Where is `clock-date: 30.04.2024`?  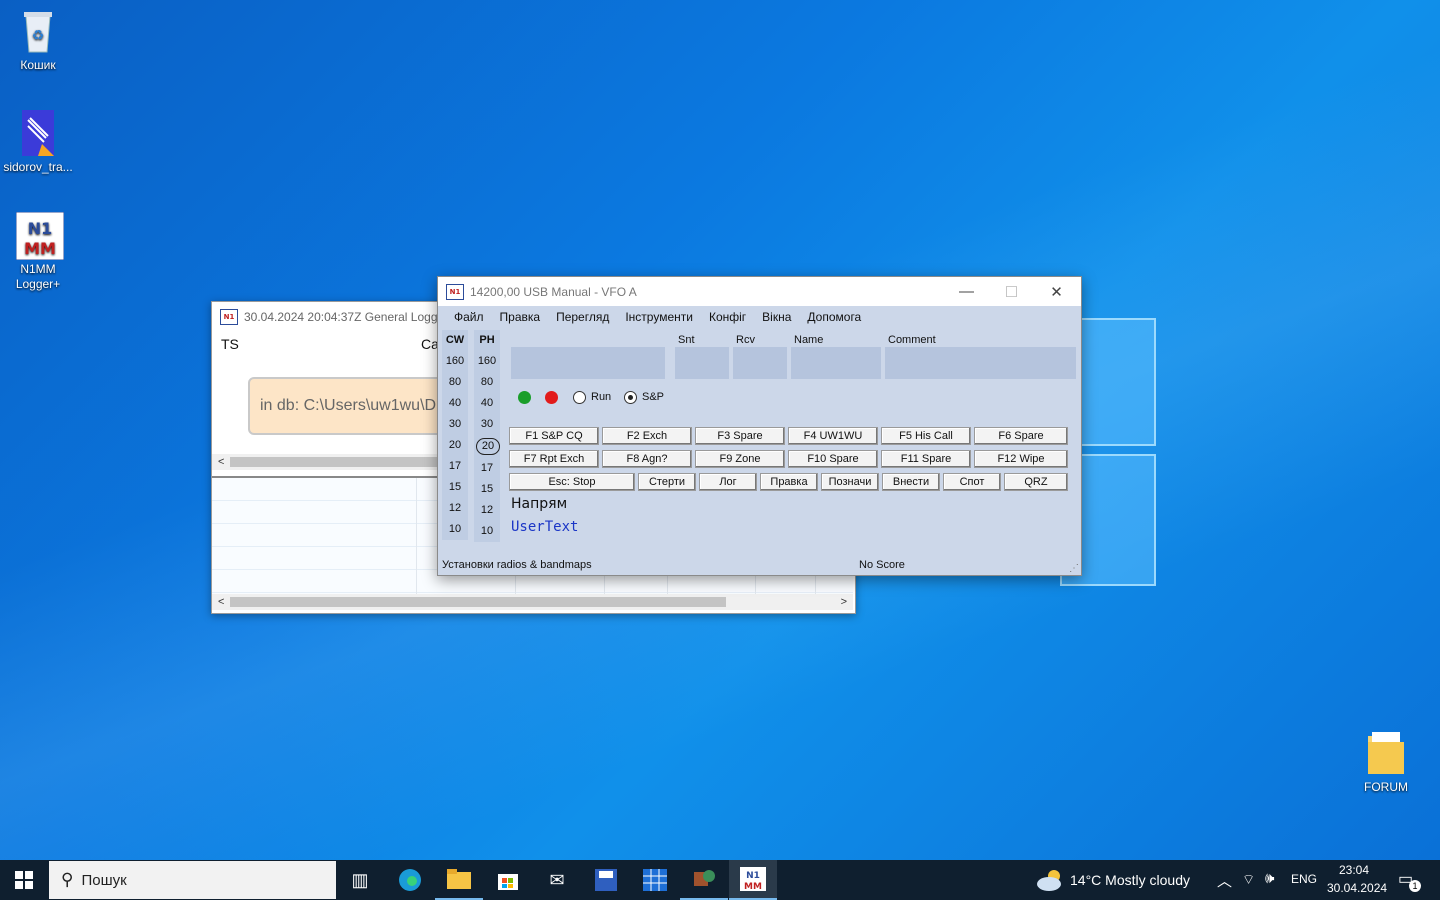 clock-date: 30.04.2024 is located at coordinates (1357, 888).